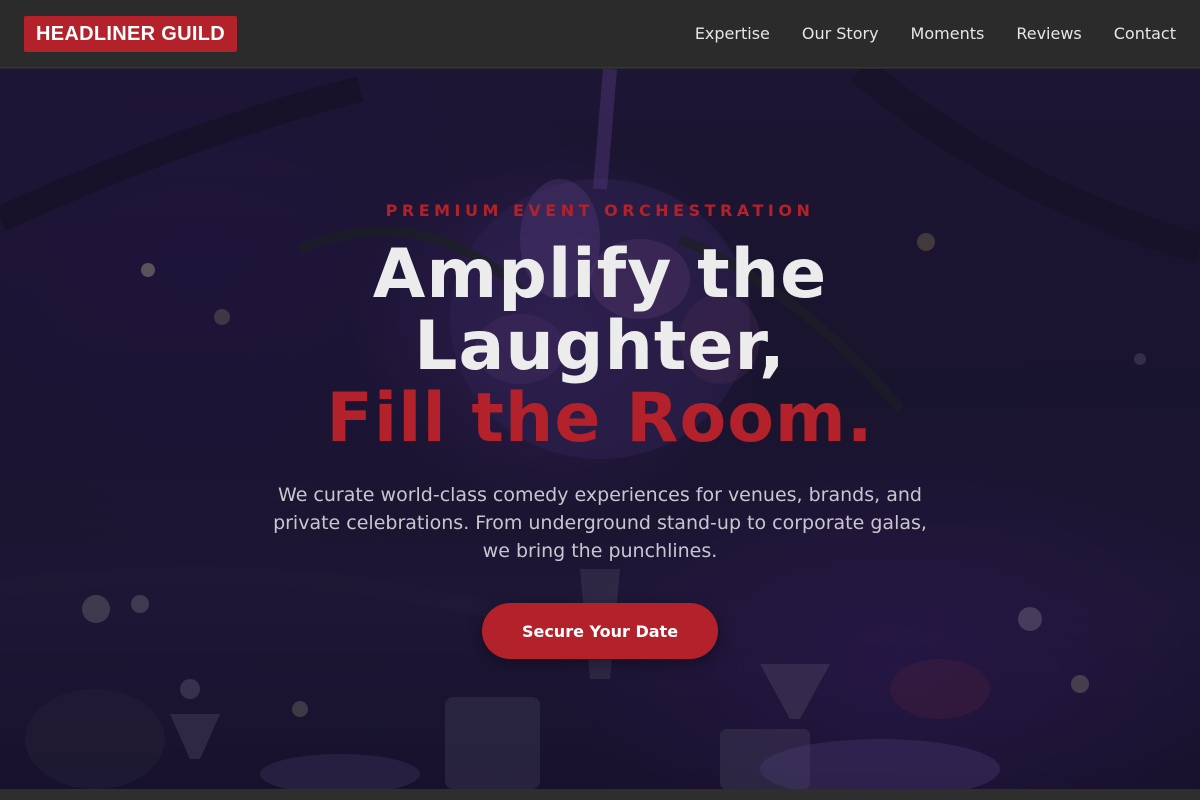 The height and width of the screenshot is (800, 1200). I want to click on nav-link-reviews: Reviews, so click(1048, 33).